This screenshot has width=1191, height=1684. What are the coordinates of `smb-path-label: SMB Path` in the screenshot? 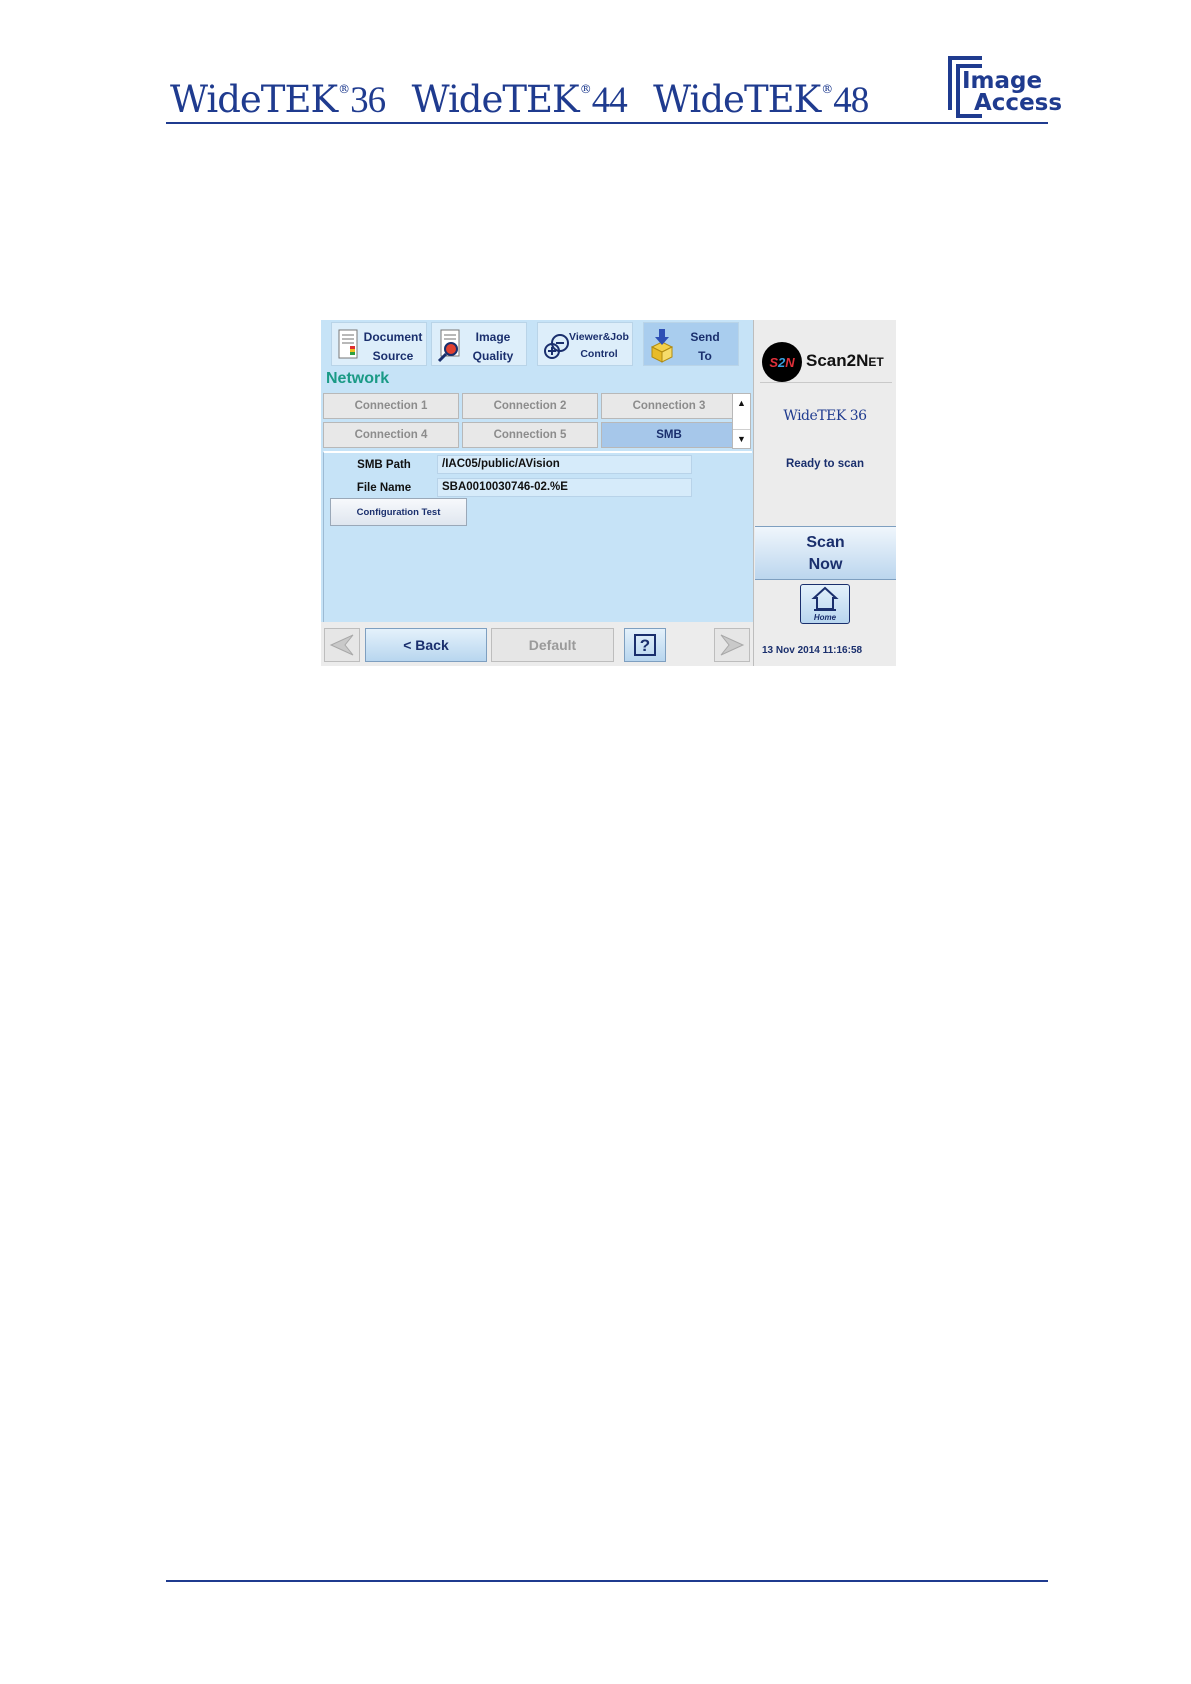 It's located at (384, 465).